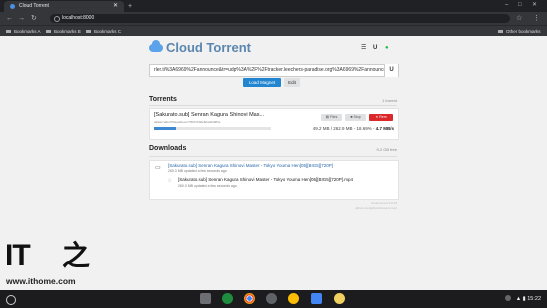 The width and height of the screenshot is (547, 308). I want to click on footer-link: github.com/jpillora/cloud-torrent, so click(348, 208).